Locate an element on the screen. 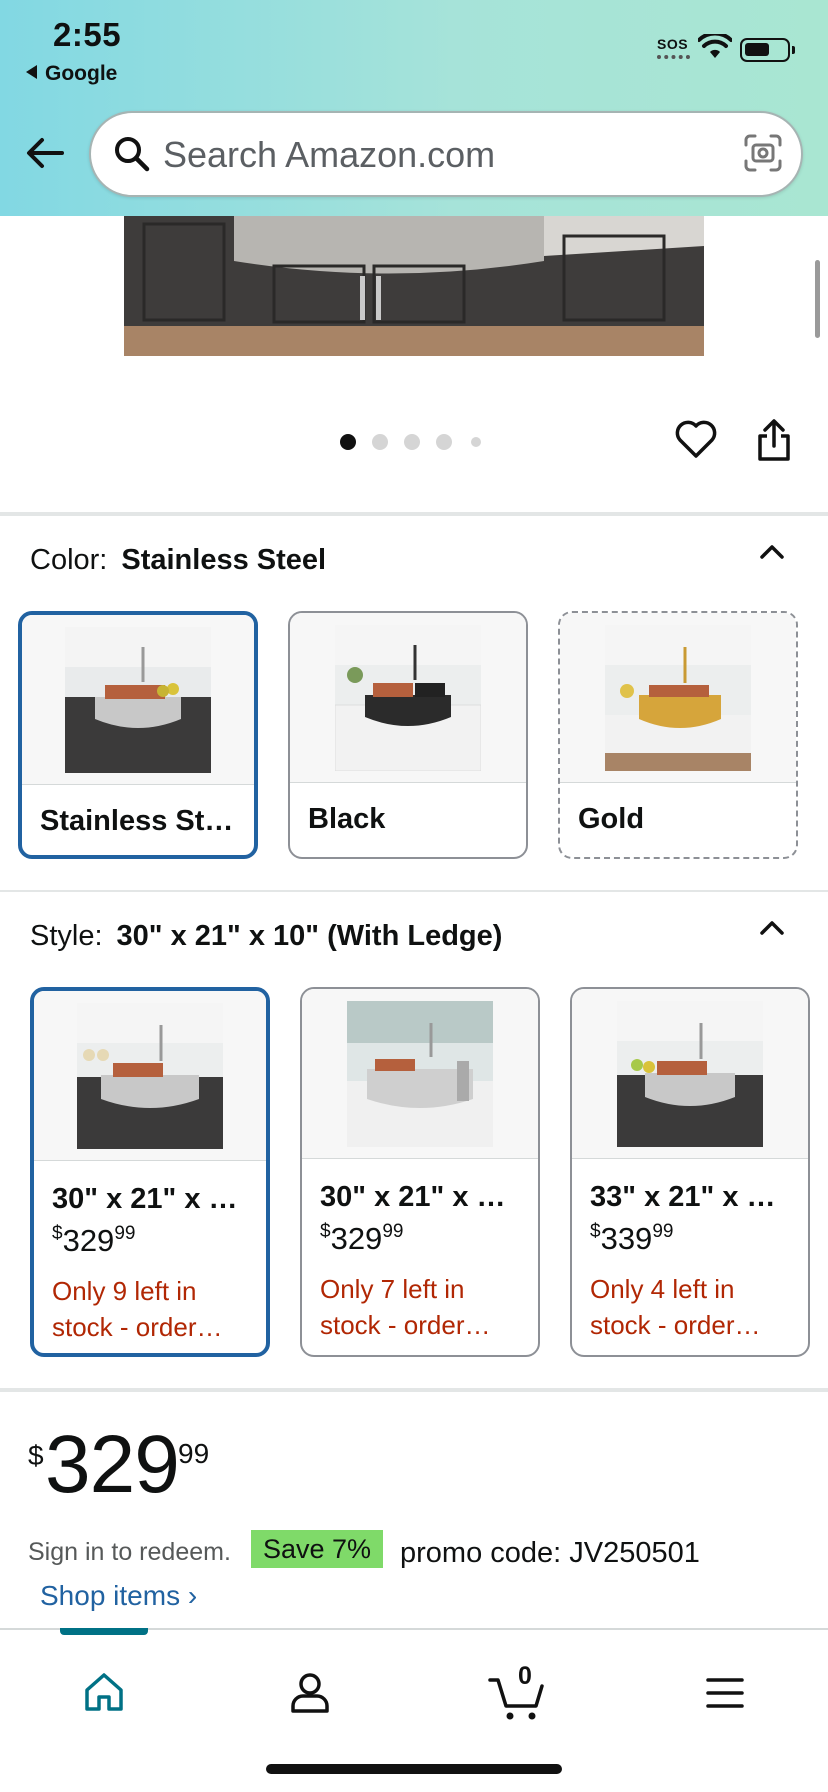 This screenshot has height=1792, width=828. color-option-black: Black is located at coordinates (408, 735).